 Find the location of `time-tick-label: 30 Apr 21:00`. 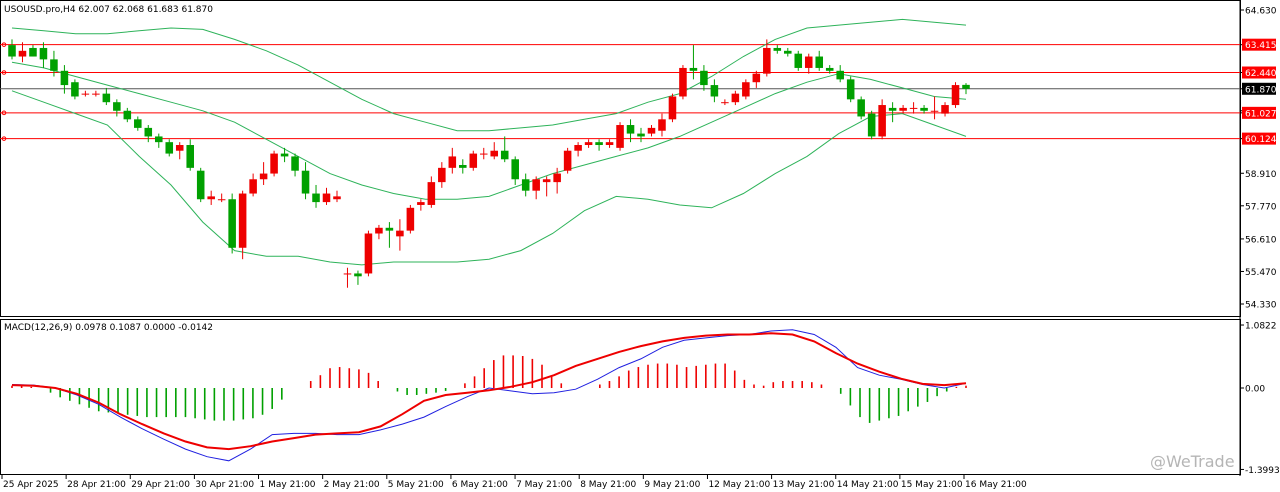

time-tick-label: 30 Apr 21:00 is located at coordinates (224, 485).